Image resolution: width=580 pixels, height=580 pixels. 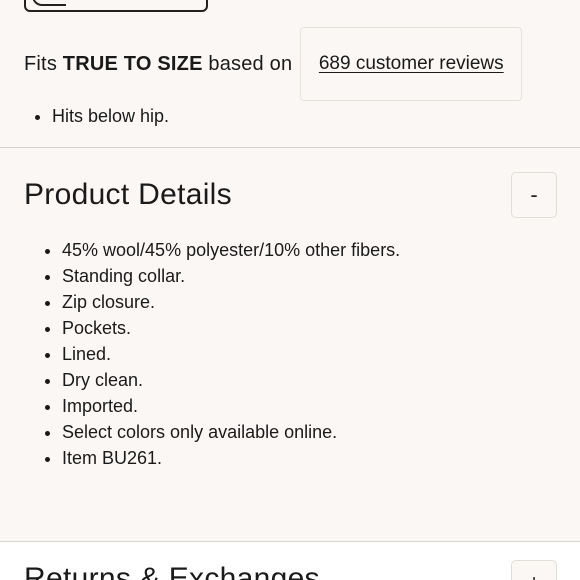 What do you see at coordinates (132, 63) in the screenshot?
I see `fit-emphasis: TRUE TO SIZE` at bounding box center [132, 63].